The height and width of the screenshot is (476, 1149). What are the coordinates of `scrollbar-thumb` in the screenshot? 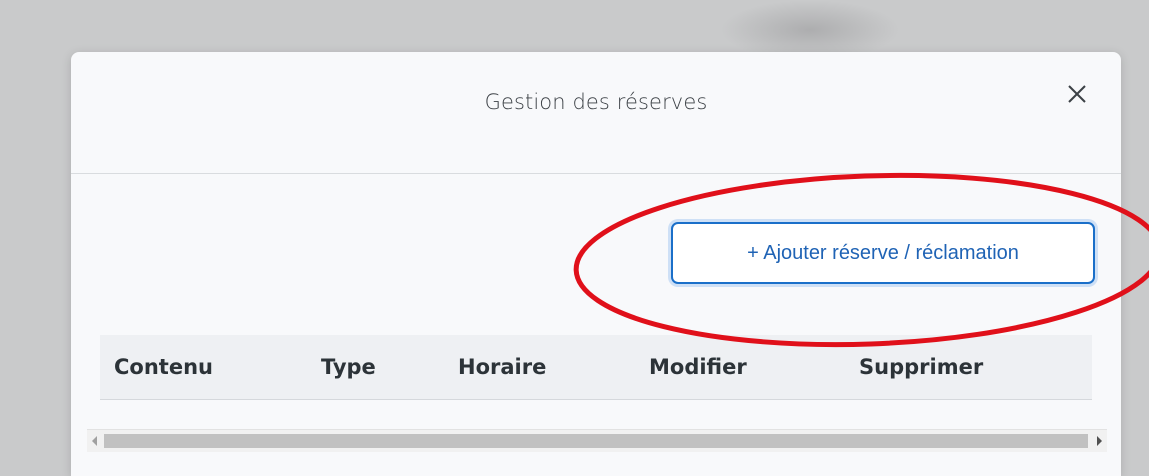 It's located at (596, 441).